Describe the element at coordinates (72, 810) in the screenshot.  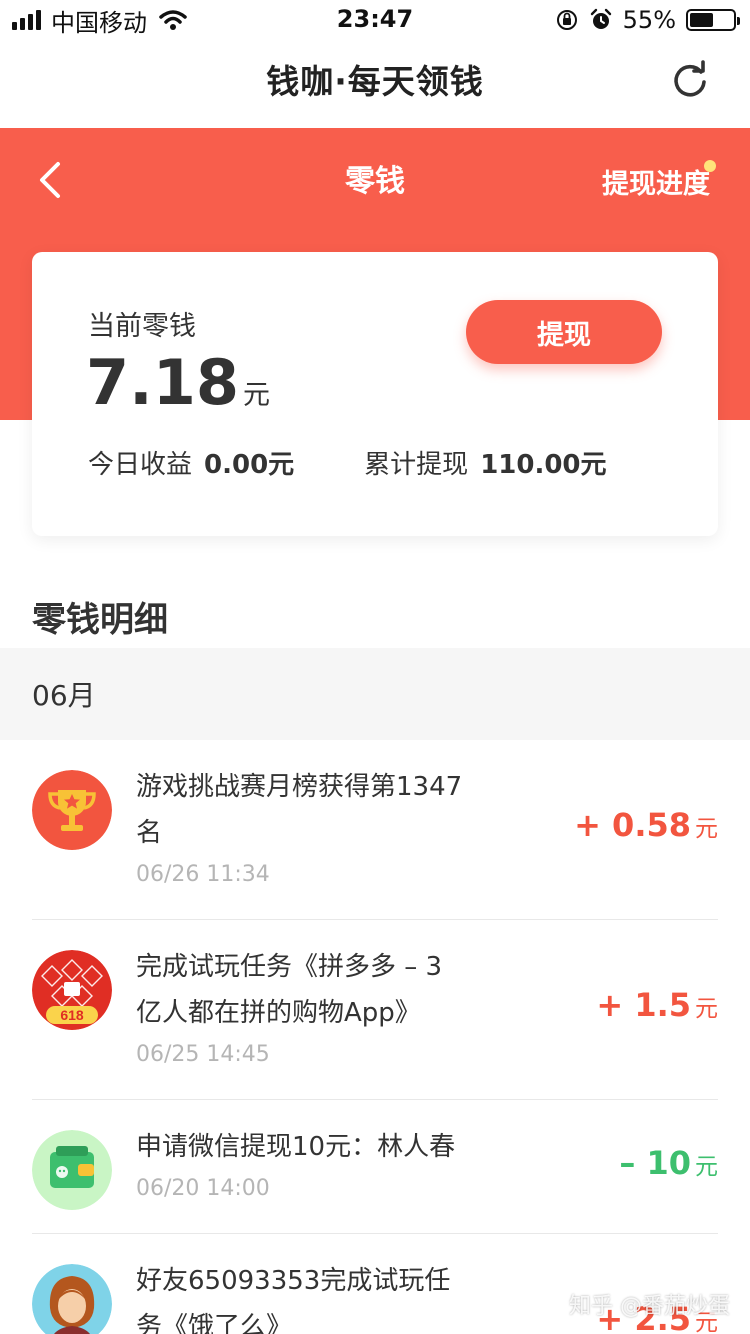
I see `trophy-icon` at that location.